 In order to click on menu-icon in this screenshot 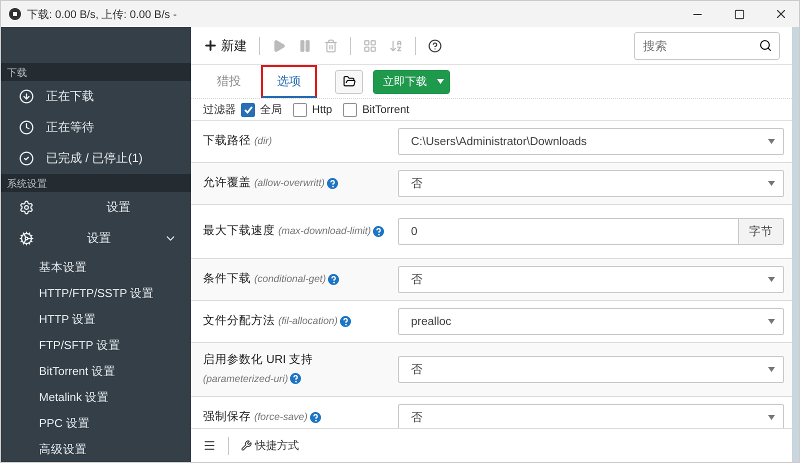, I will do `click(209, 445)`.